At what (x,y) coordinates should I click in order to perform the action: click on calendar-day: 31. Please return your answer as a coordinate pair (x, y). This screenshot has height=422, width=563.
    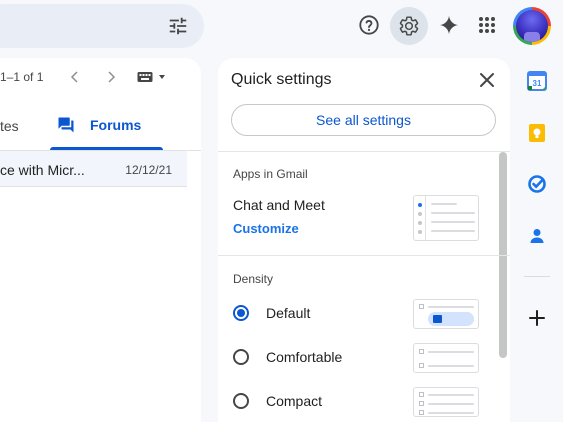
    Looking at the image, I should click on (537, 83).